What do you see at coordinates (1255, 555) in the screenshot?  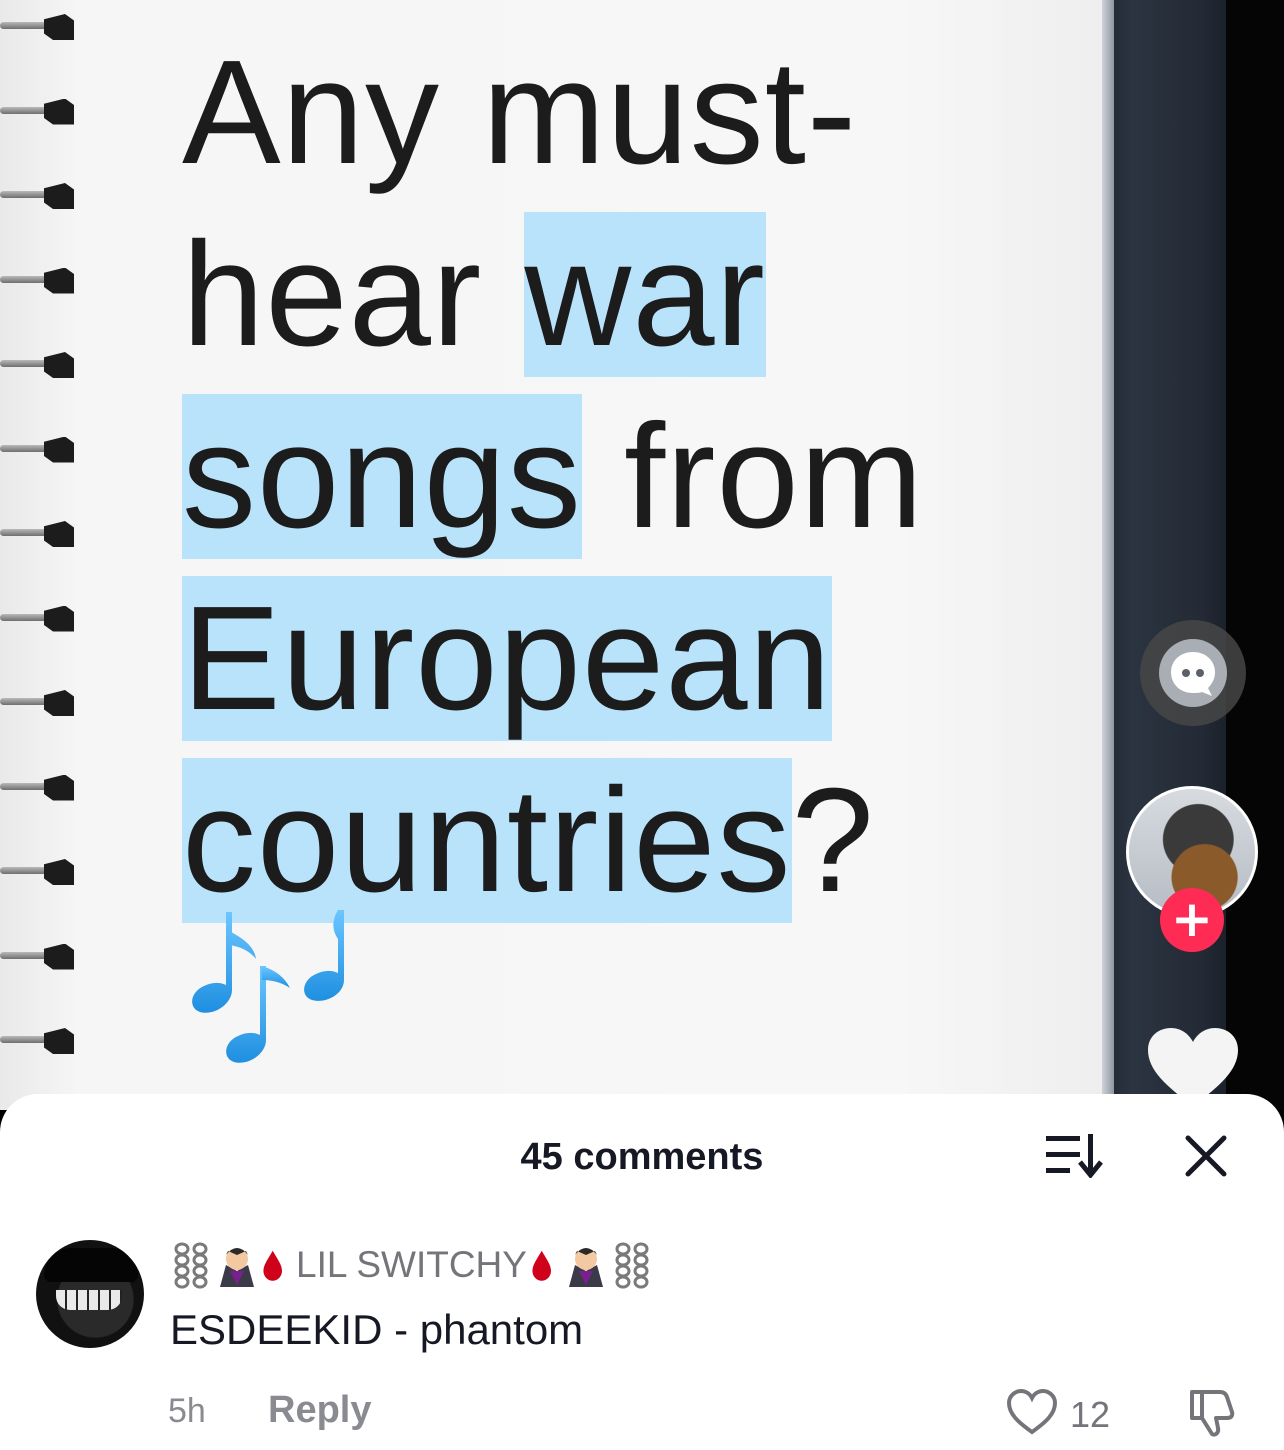 I see `screen-edge` at bounding box center [1255, 555].